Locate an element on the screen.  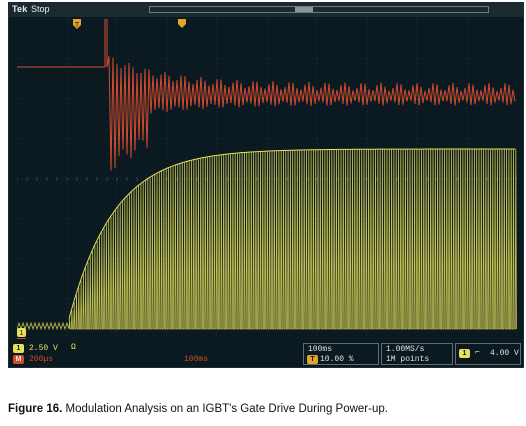
channel1-scale: 2.50 V is located at coordinates (43, 348).